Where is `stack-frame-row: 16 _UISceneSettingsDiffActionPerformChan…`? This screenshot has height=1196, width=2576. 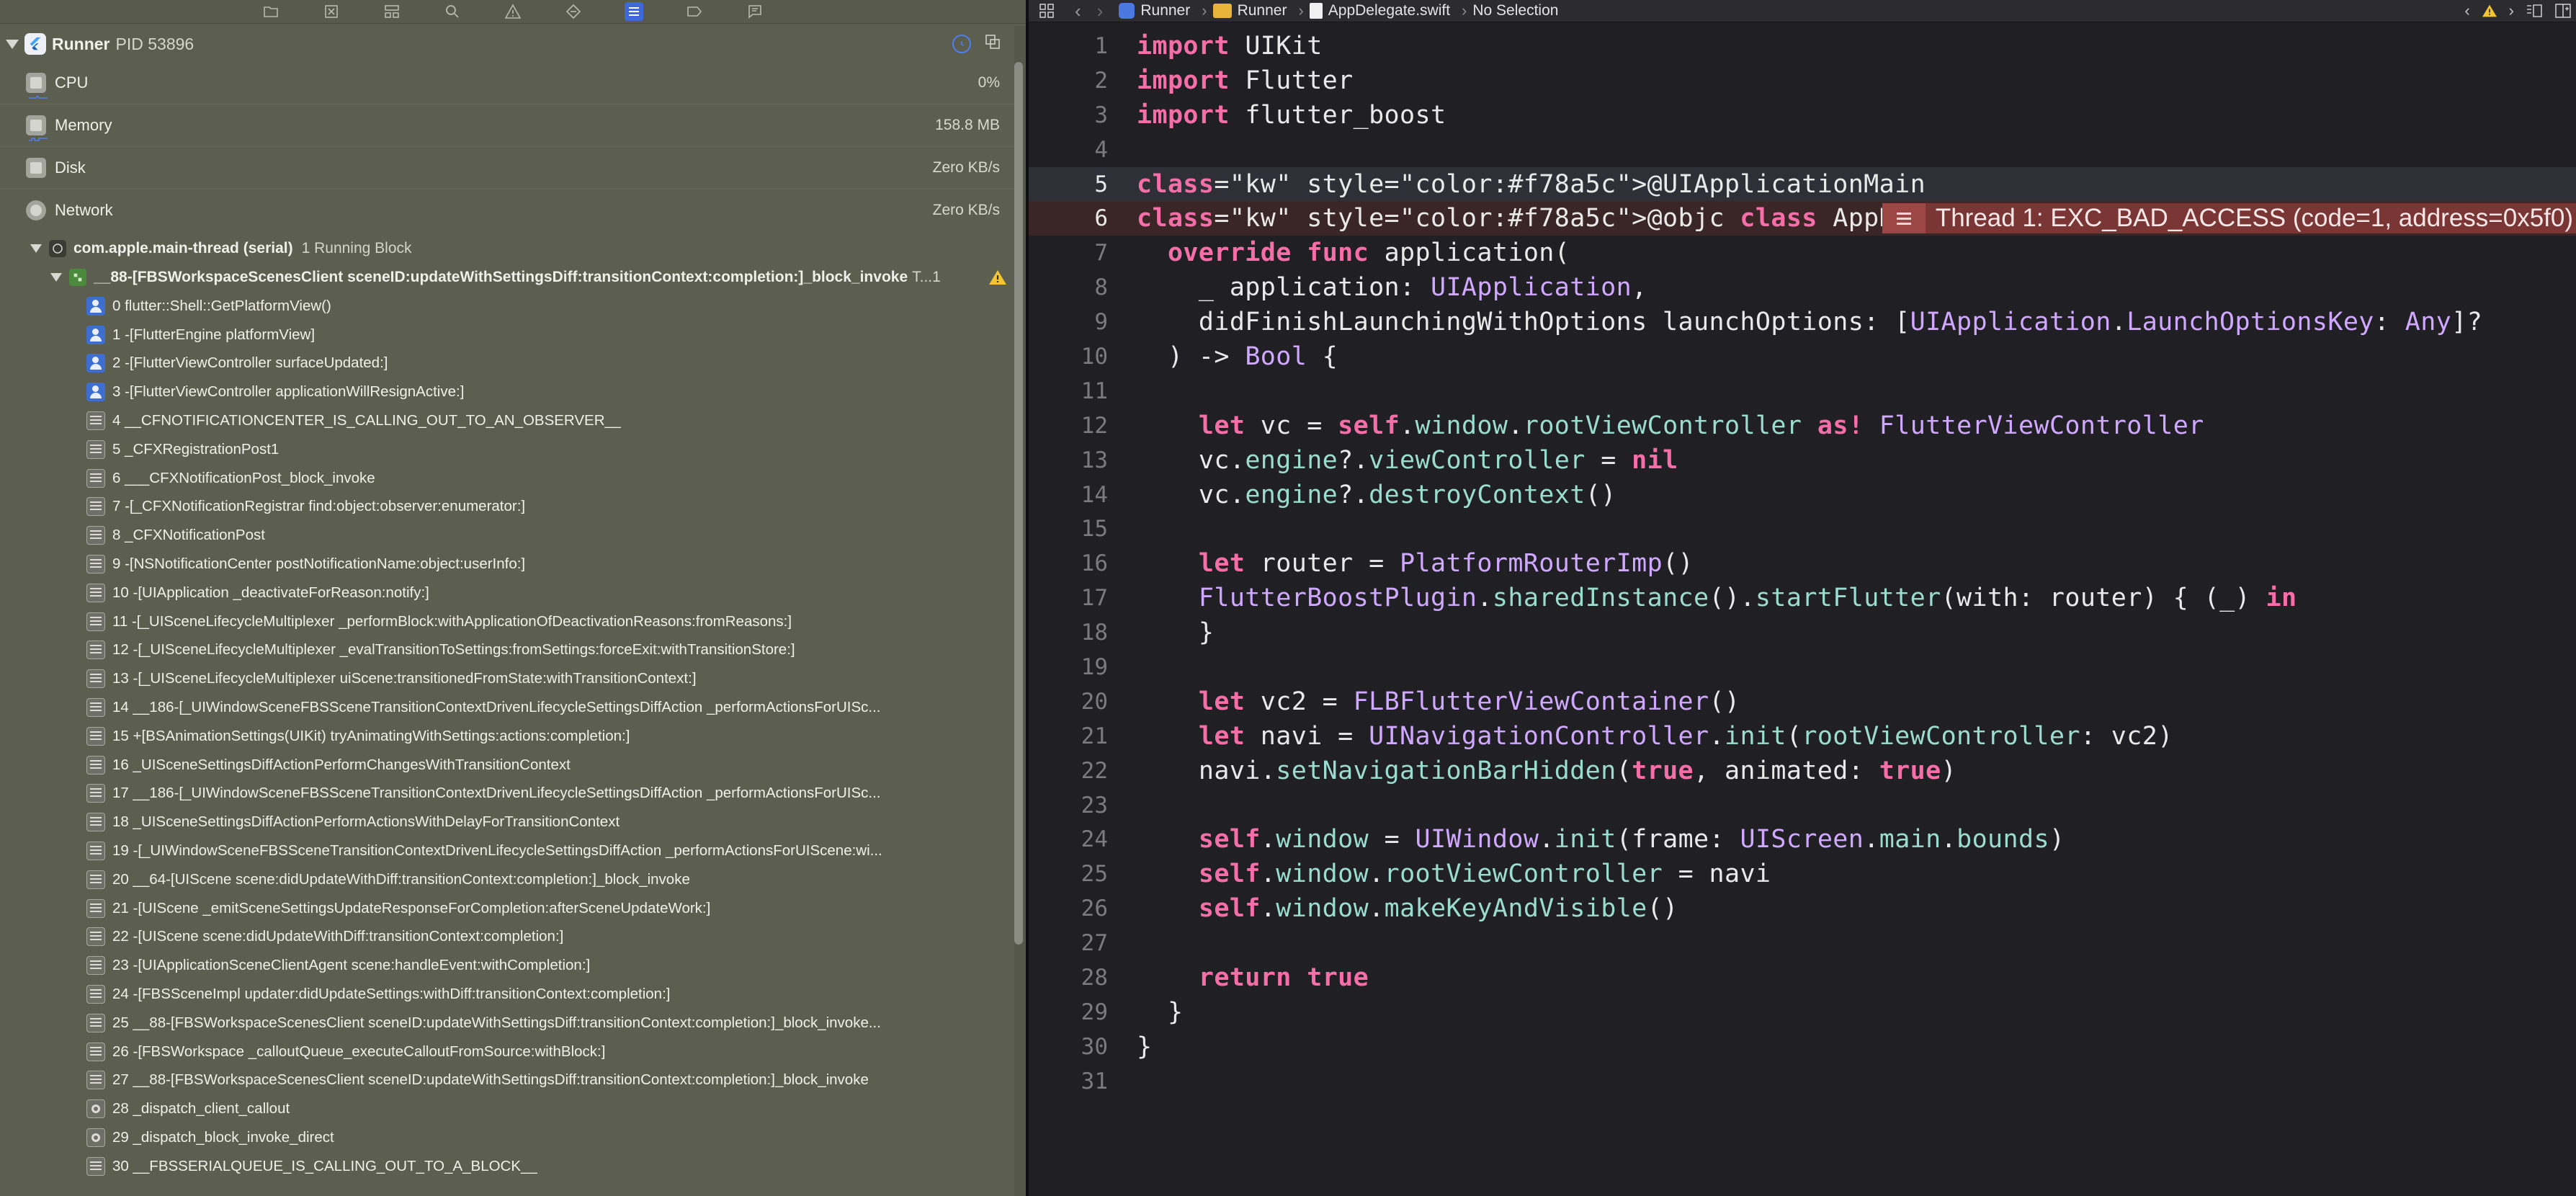 stack-frame-row: 16 _UISceneSettingsDiffActionPerformChan… is located at coordinates (507, 766).